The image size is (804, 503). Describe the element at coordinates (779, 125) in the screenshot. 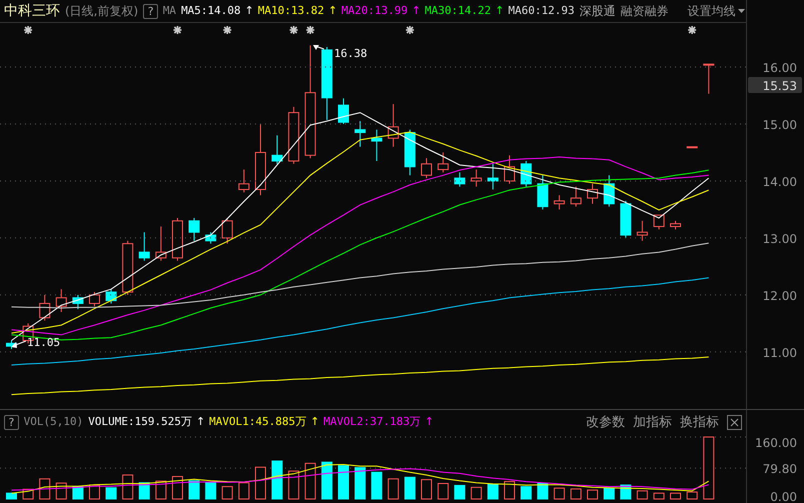

I see `price-axis-label: 15.00` at that location.